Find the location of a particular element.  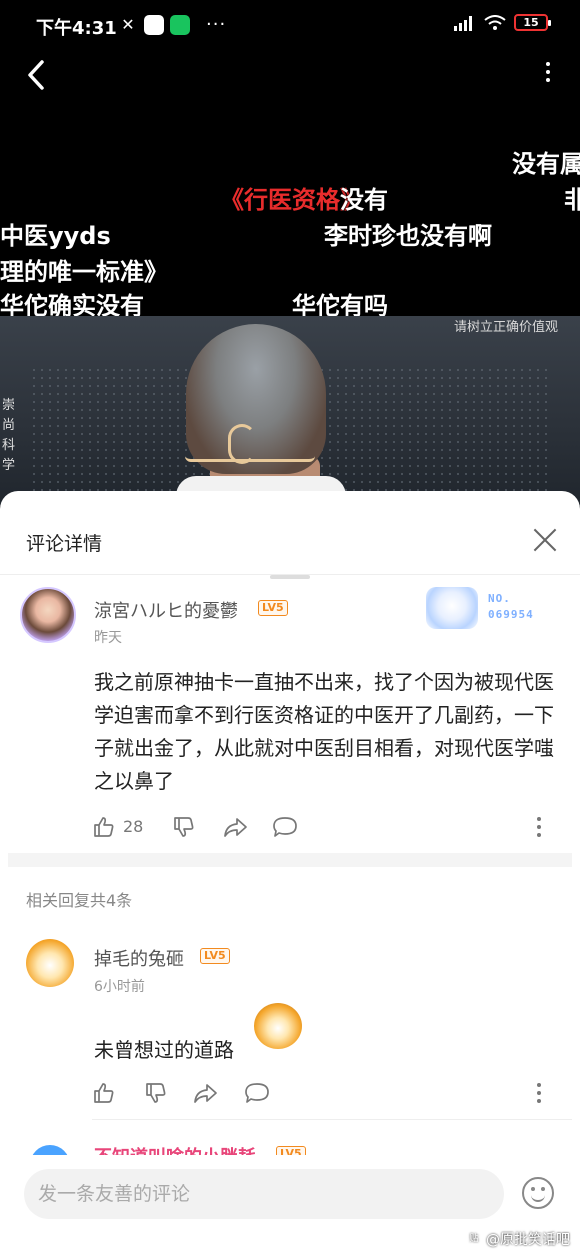

reply-more-button is located at coordinates (539, 1093).